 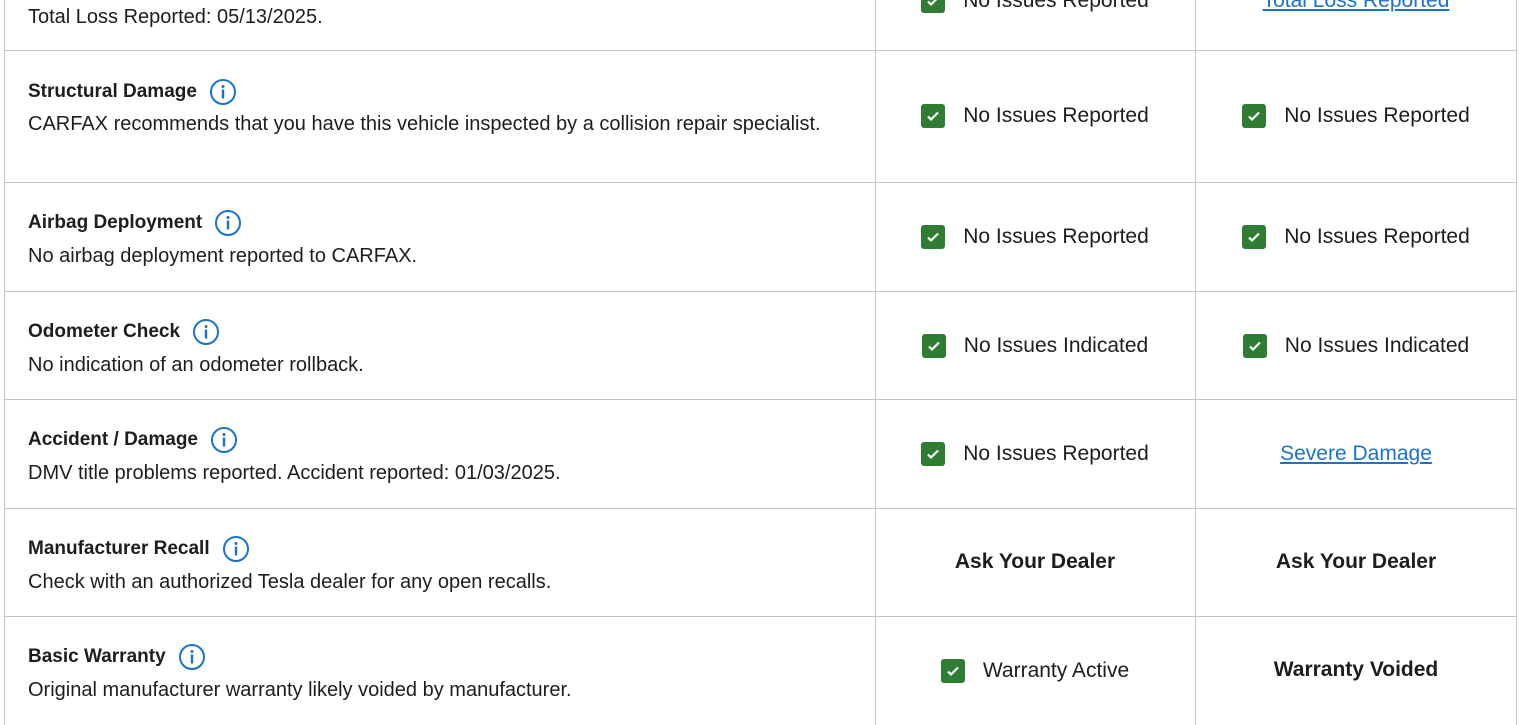 What do you see at coordinates (104, 331) in the screenshot?
I see `row-title: Odometer Check` at bounding box center [104, 331].